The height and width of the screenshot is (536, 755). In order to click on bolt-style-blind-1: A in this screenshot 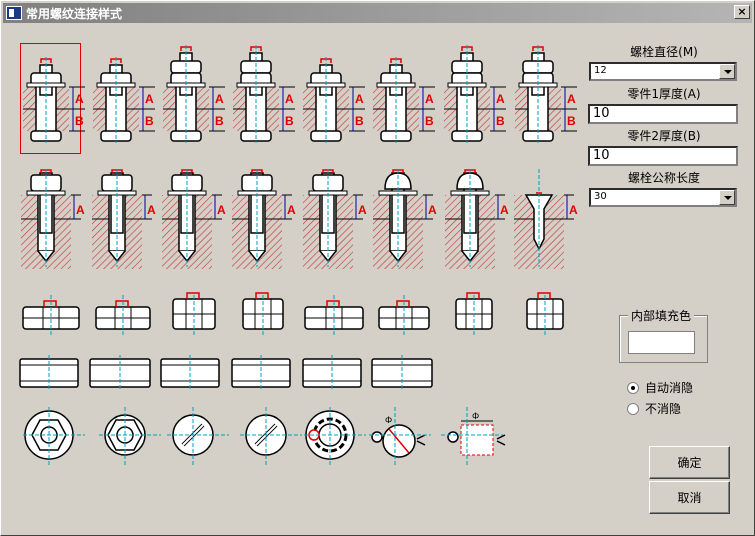, I will do `click(54, 221)`.